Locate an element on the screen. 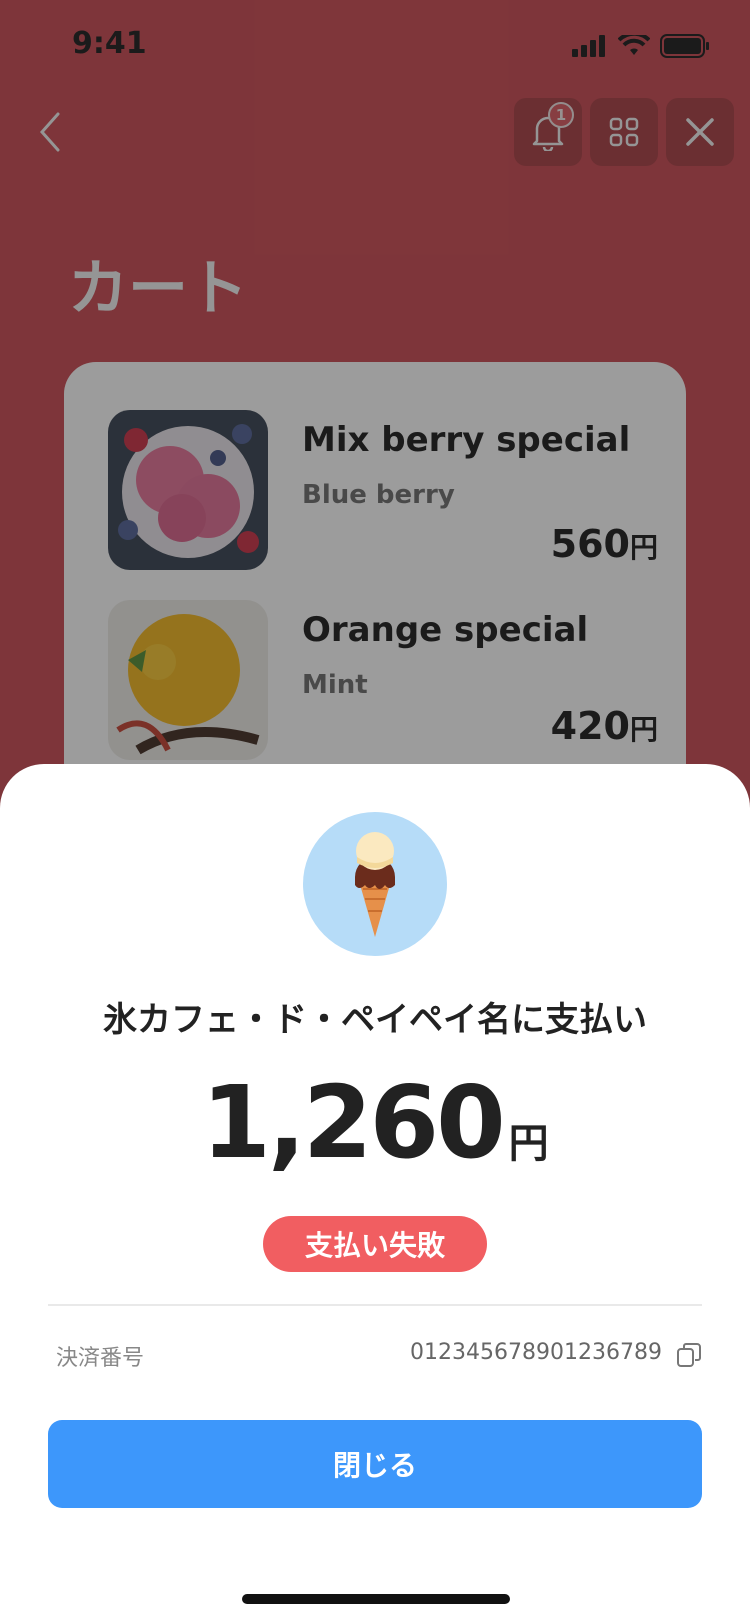 Image resolution: width=750 pixels, height=1624 pixels. divider is located at coordinates (375, 1305).